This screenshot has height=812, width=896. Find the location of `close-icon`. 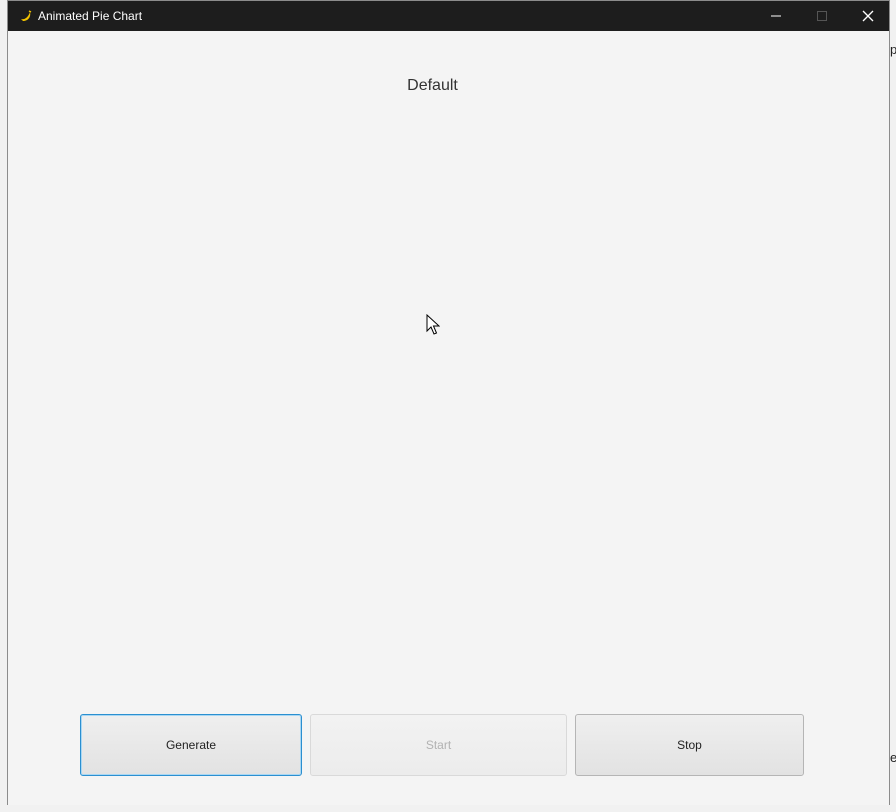

close-icon is located at coordinates (868, 16).